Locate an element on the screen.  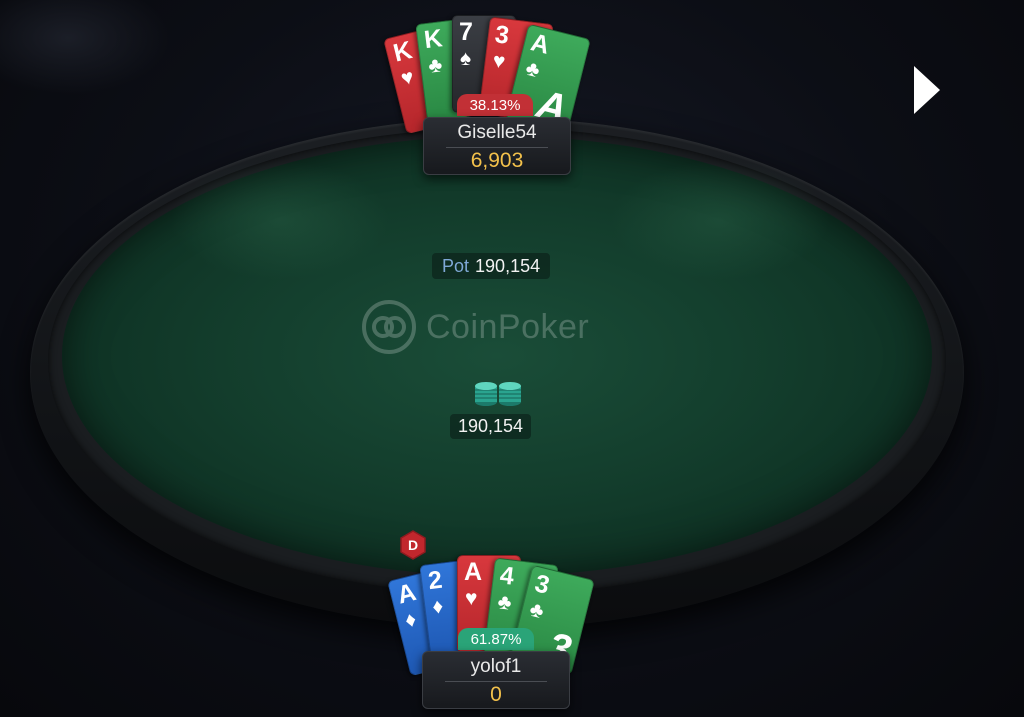
card-rank: 7 is located at coordinates (466, 32).